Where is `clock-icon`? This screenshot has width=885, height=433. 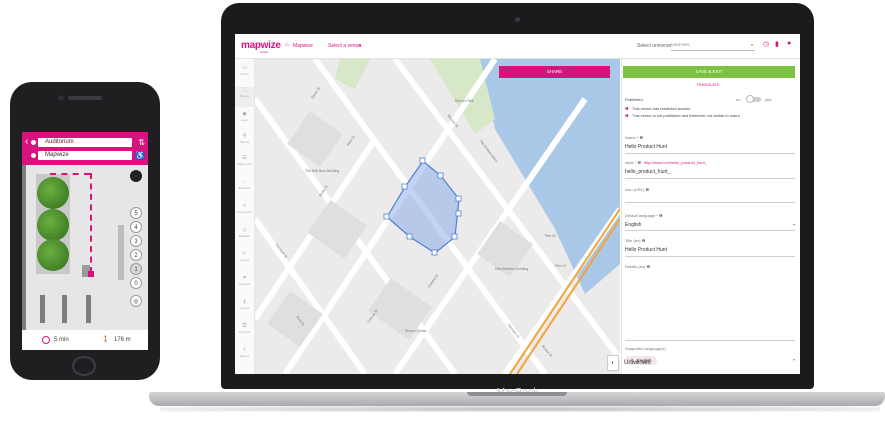 clock-icon is located at coordinates (46, 340).